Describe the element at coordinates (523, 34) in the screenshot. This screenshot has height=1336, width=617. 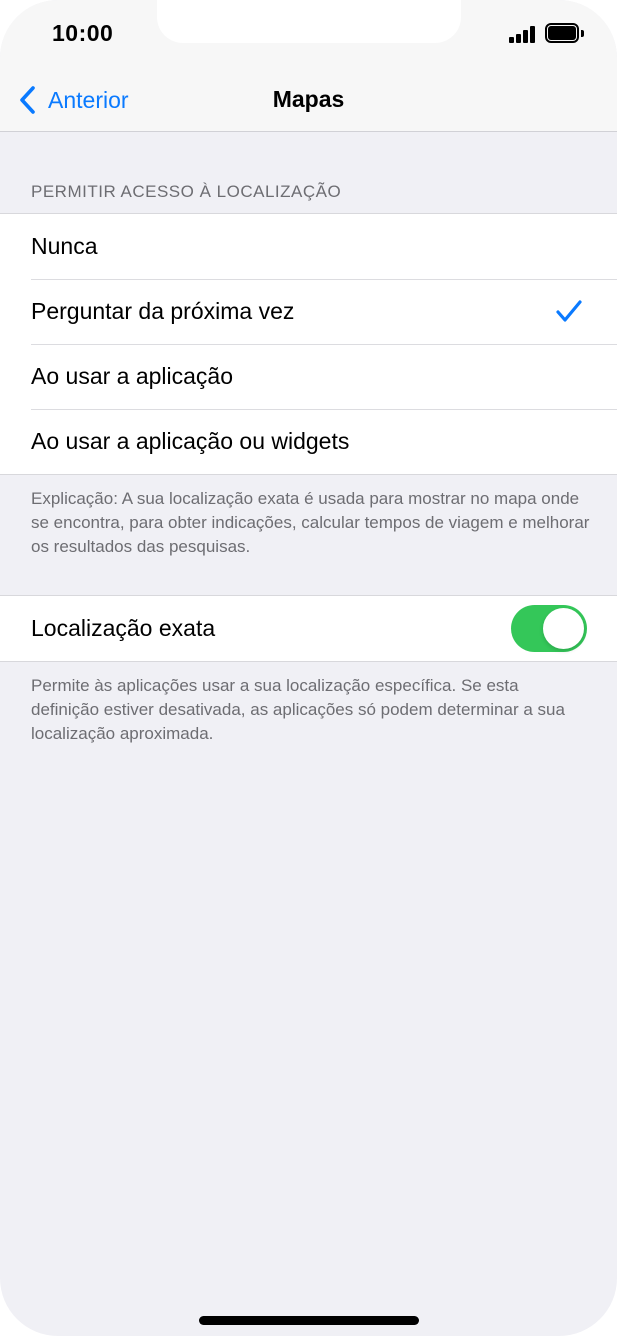
I see `signal-icon` at that location.